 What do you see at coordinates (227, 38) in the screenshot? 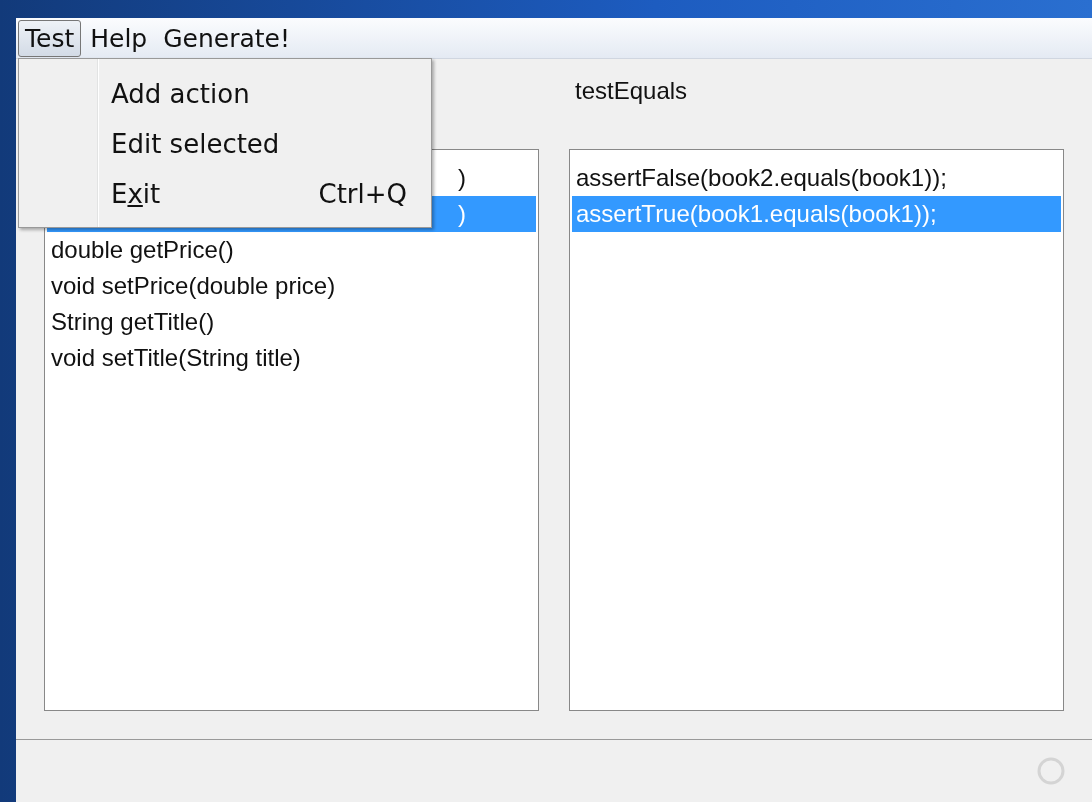
I see `menu-bar-item: Generate!` at bounding box center [227, 38].